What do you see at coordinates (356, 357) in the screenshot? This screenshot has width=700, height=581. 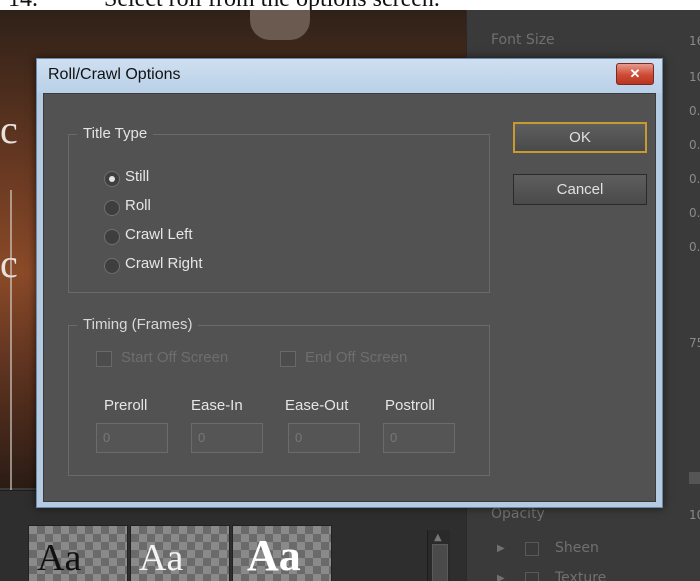 I see `end-off-screen-label: End Off Screen` at bounding box center [356, 357].